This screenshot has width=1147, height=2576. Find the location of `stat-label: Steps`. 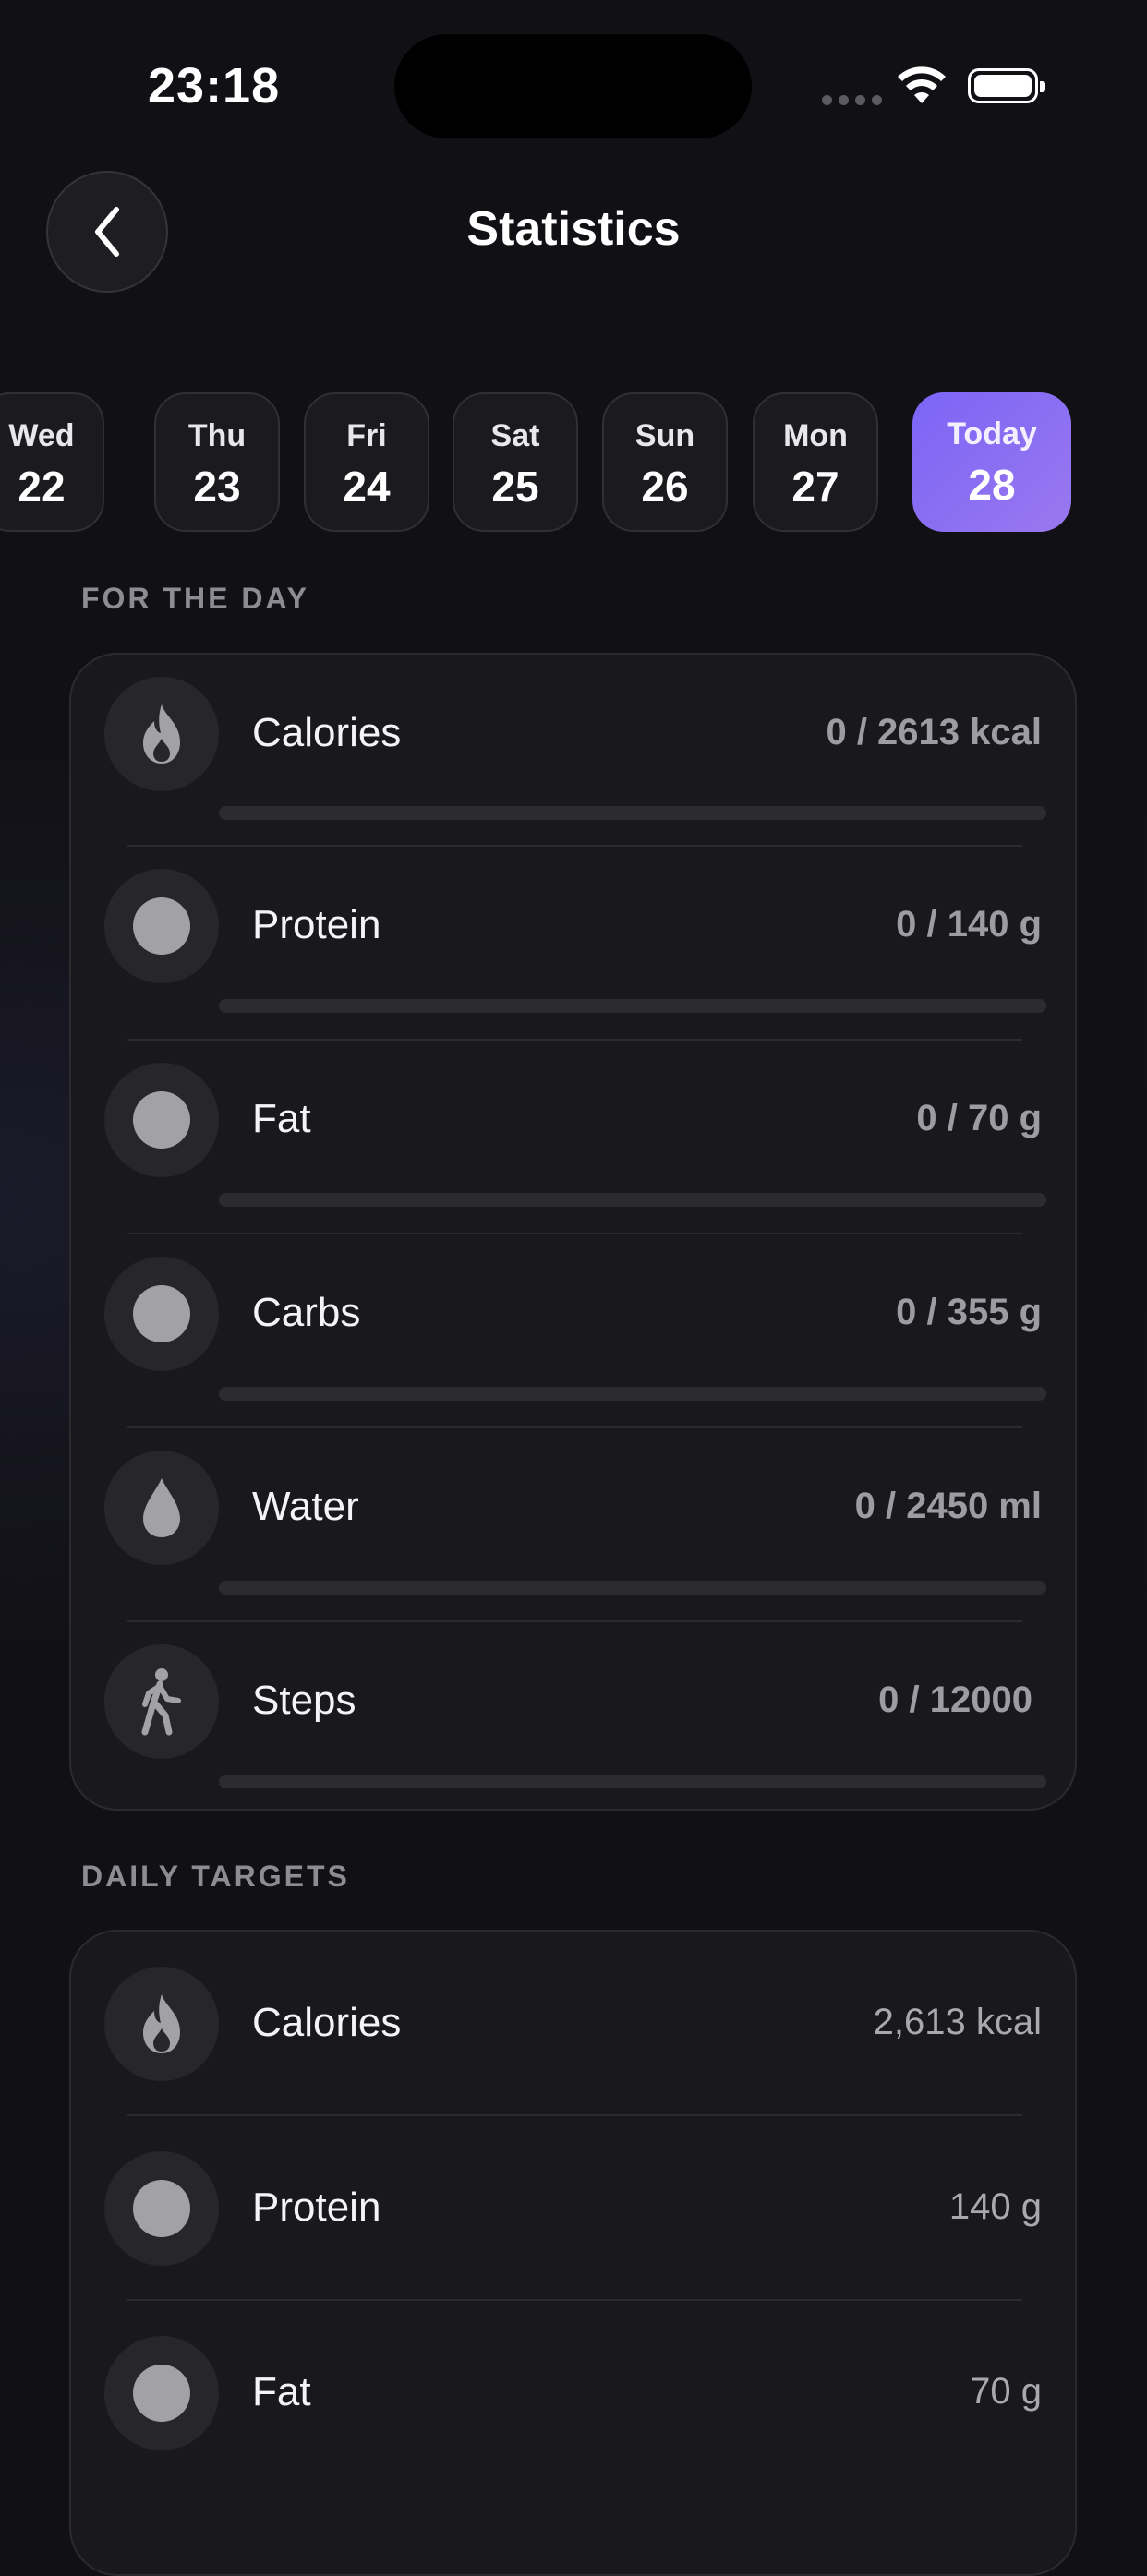

stat-label: Steps is located at coordinates (304, 1700).